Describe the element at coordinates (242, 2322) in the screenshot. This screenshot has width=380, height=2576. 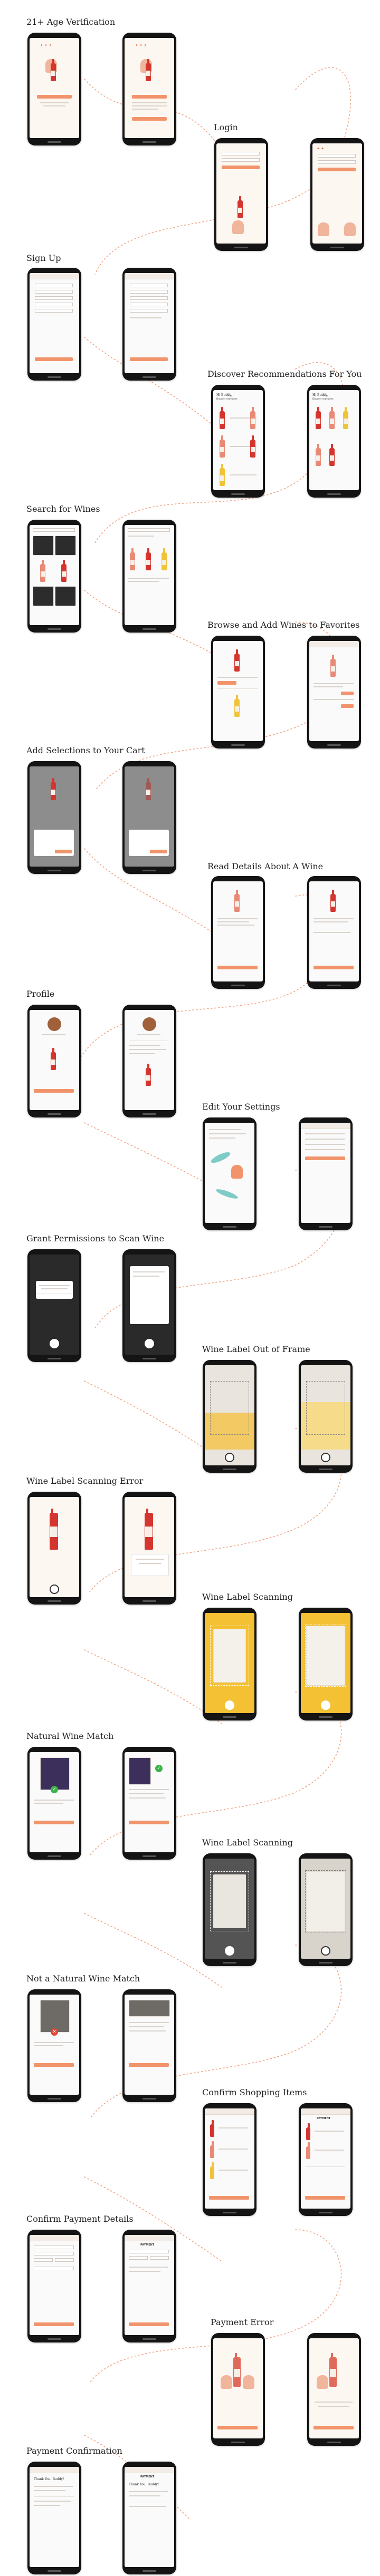
I see `section-title: Payment Error` at that location.